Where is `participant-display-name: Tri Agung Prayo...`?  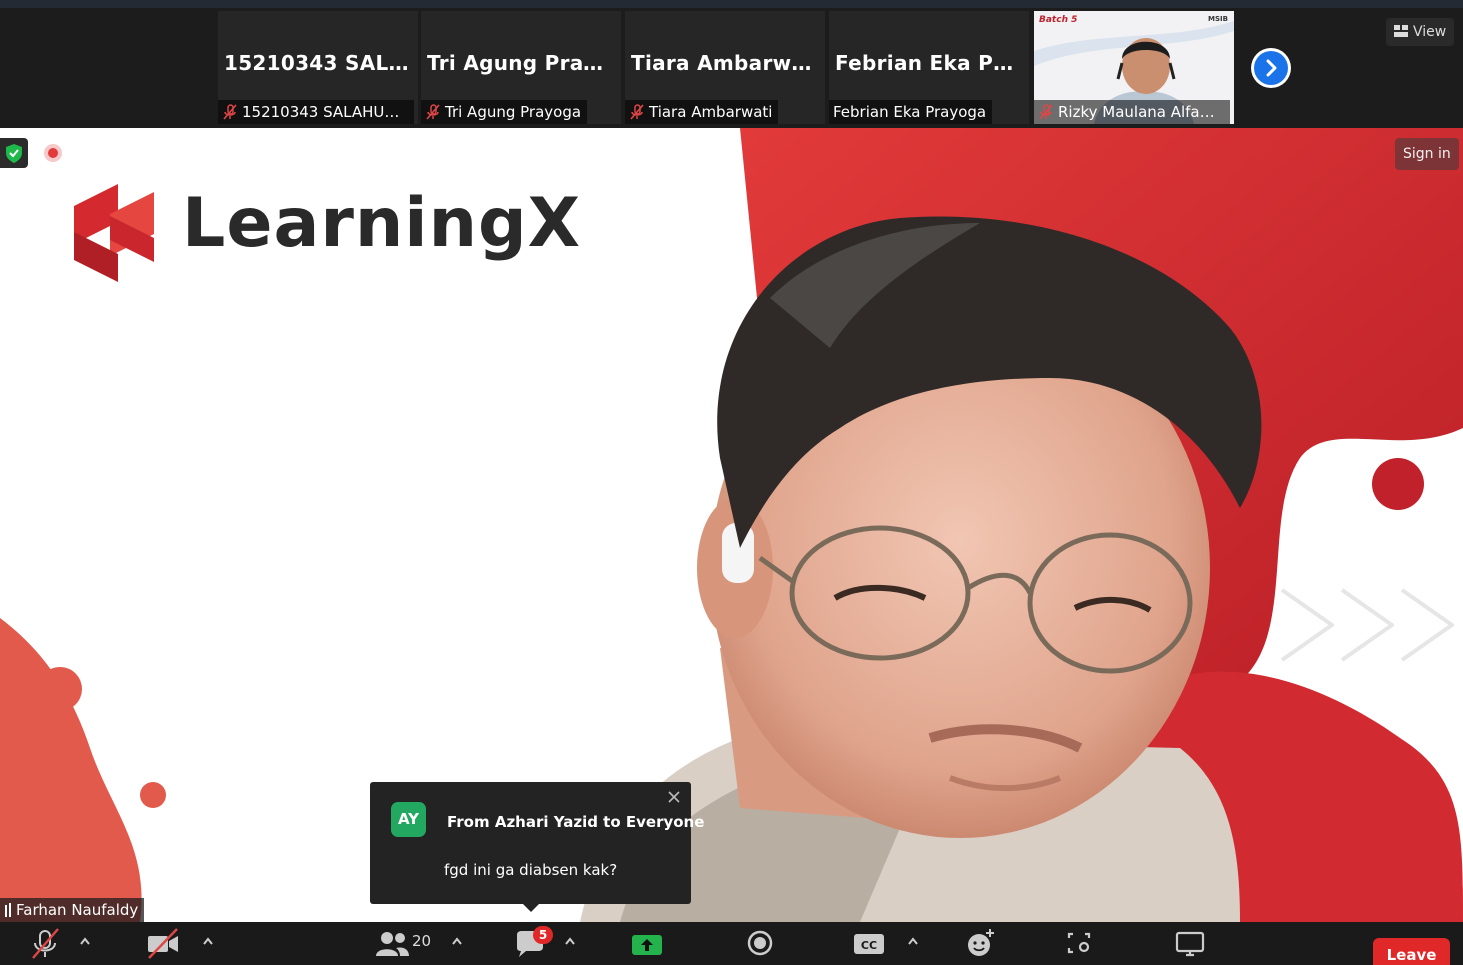
participant-display-name: Tri Agung Prayo... is located at coordinates (524, 63).